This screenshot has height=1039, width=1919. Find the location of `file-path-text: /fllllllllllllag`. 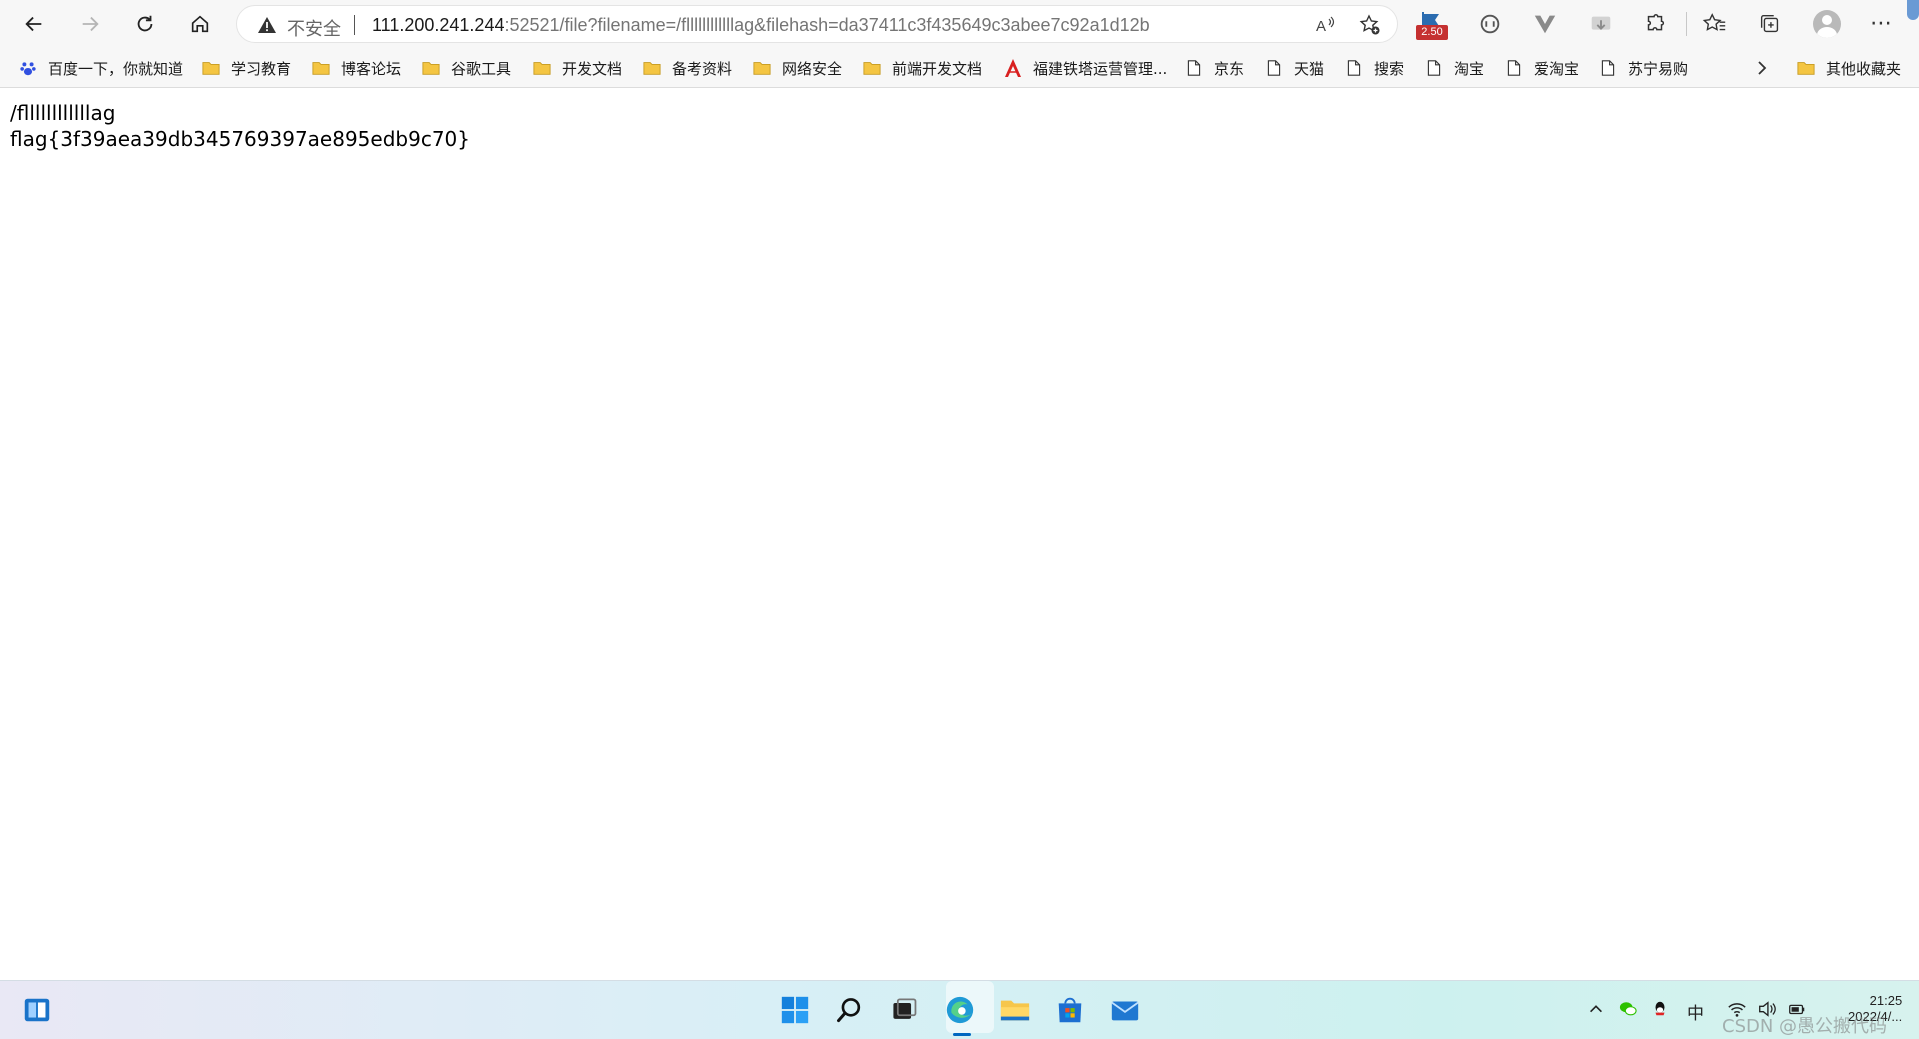

file-path-text: /fllllllllllllag is located at coordinates (63, 113).